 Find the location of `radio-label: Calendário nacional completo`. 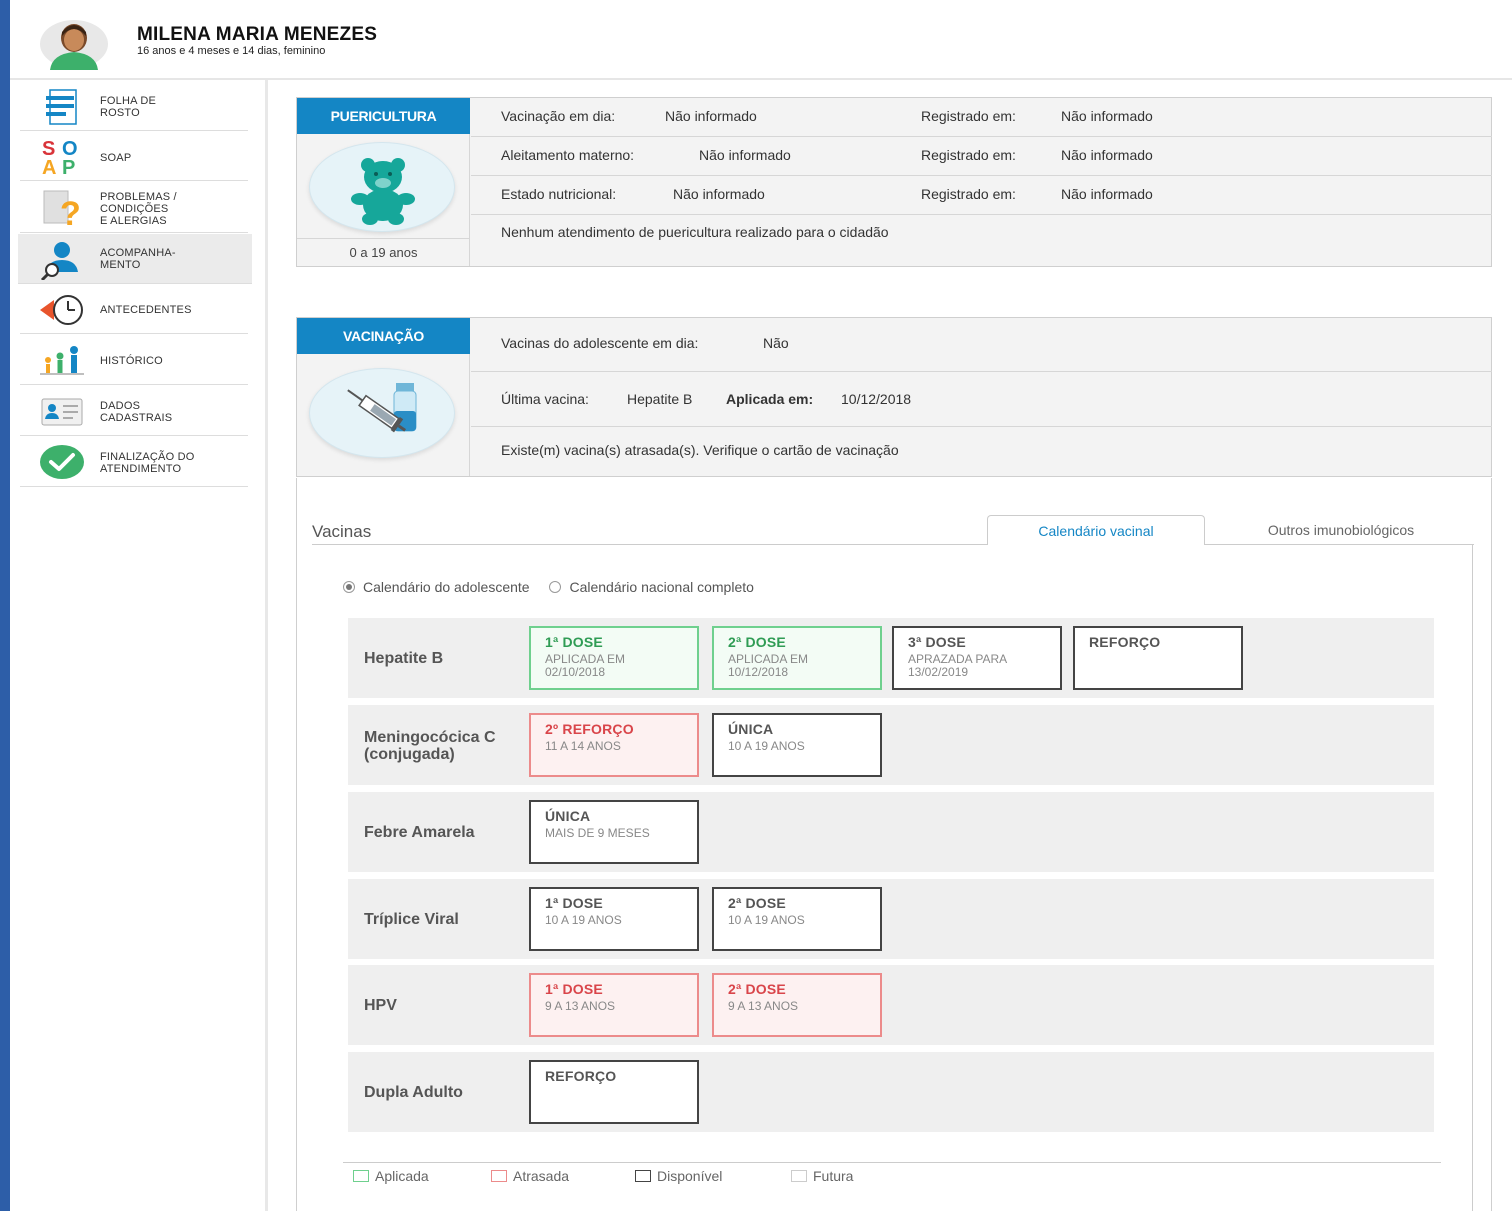

radio-label: Calendário nacional completo is located at coordinates (661, 587).